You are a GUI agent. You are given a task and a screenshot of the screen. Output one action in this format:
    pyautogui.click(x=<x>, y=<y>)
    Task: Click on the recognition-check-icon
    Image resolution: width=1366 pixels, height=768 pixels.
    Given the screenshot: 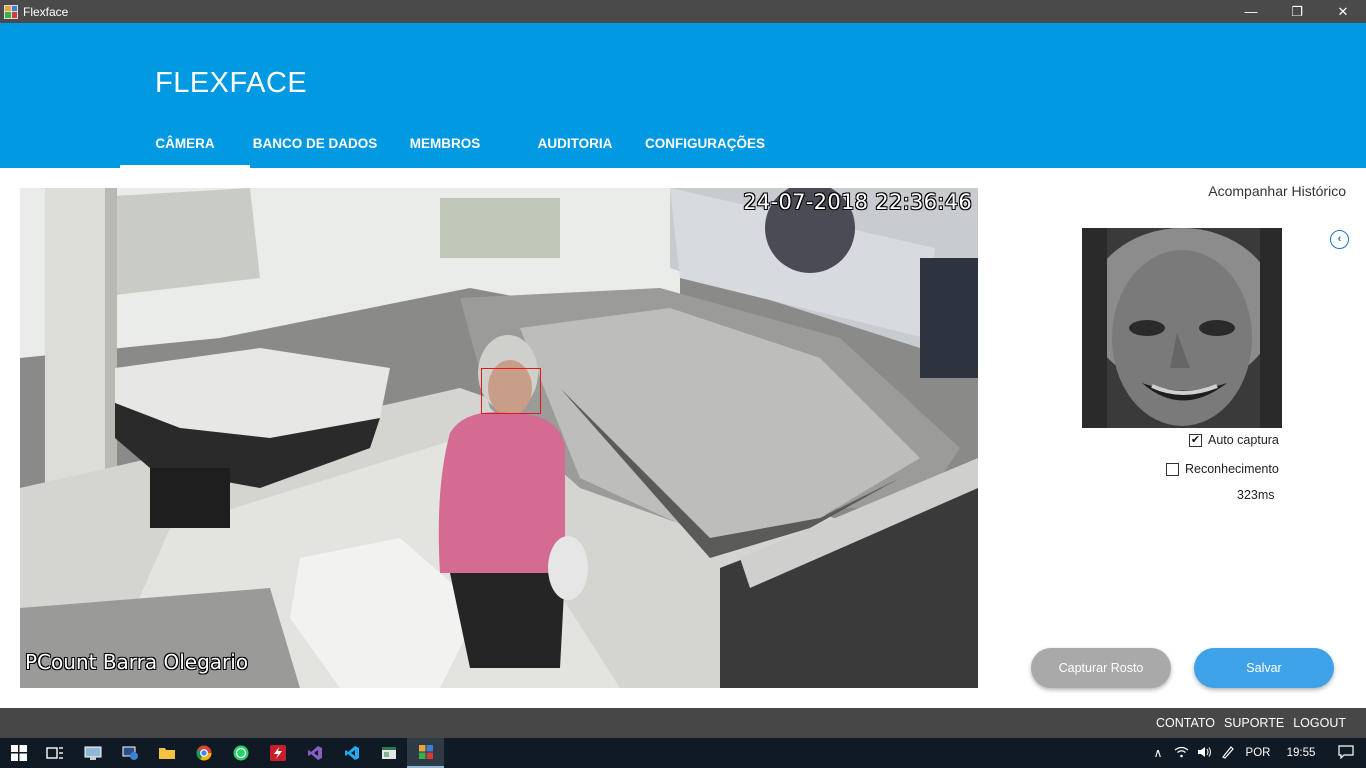 What is the action you would take?
    pyautogui.click(x=1172, y=469)
    